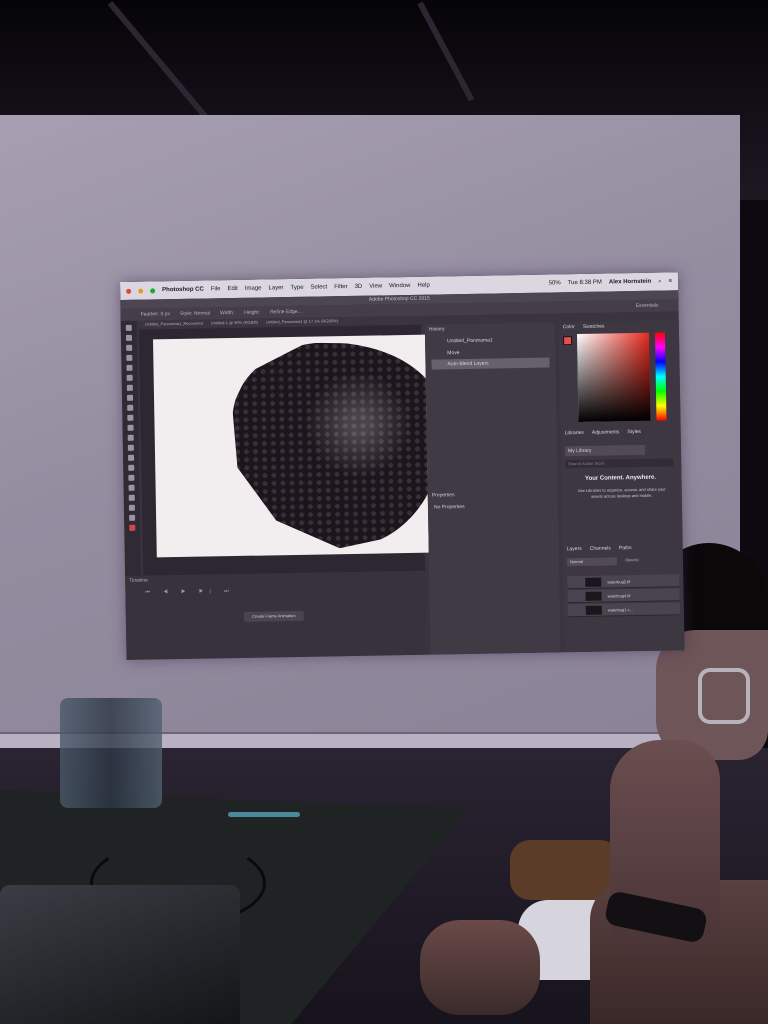 The image size is (768, 1024). I want to click on stamp-tool-icon, so click(130, 407).